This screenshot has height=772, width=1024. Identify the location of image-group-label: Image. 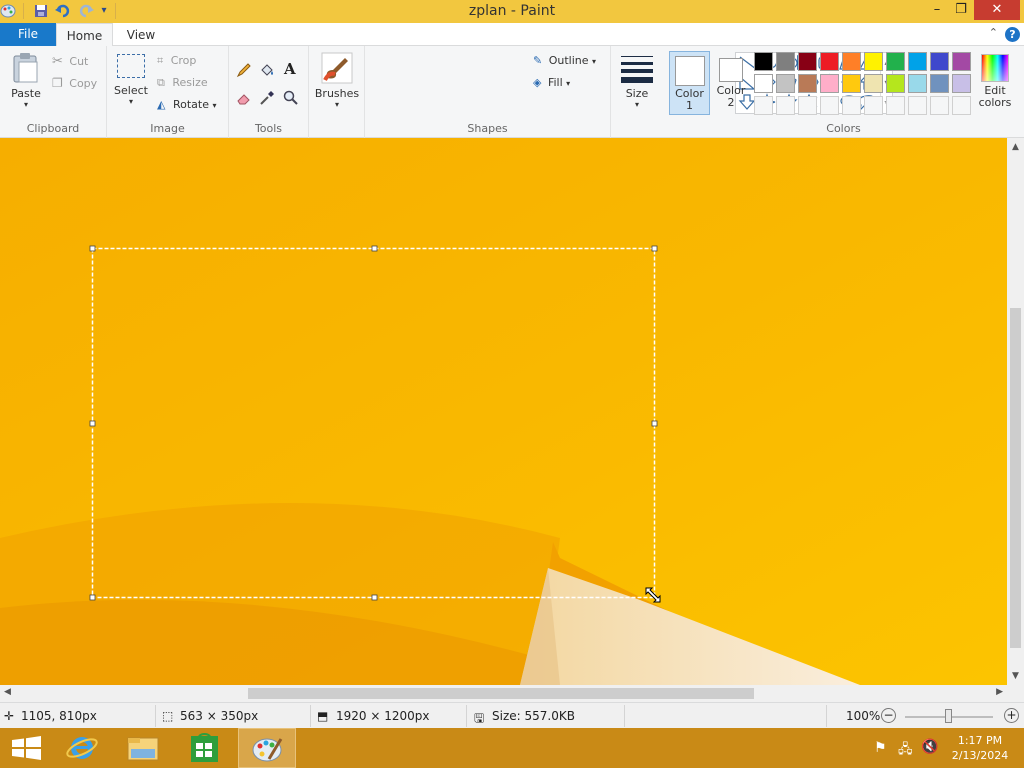
(167, 128).